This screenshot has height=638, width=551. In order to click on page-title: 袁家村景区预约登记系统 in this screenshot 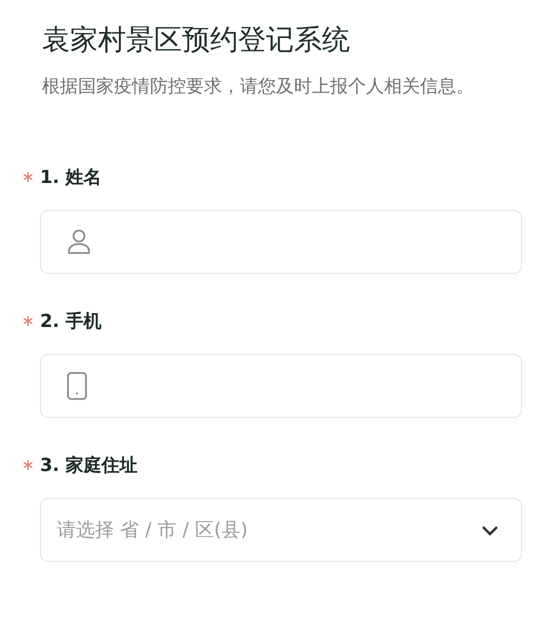, I will do `click(196, 40)`.